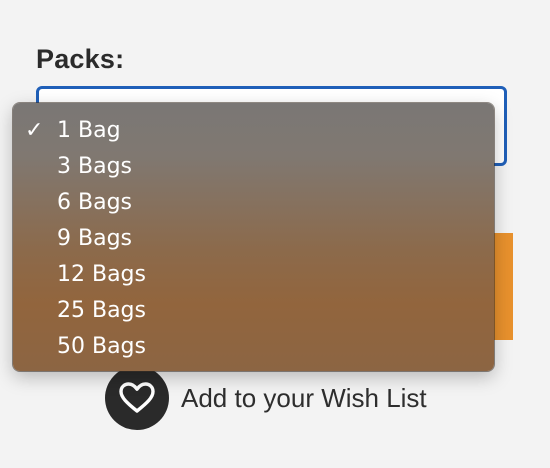 The height and width of the screenshot is (468, 550). I want to click on dropdown-option: 6 Bags, so click(253, 202).